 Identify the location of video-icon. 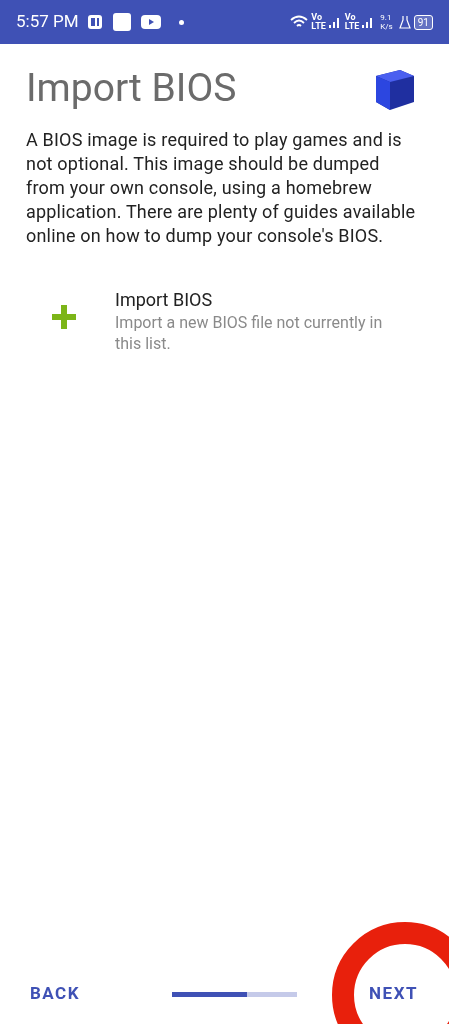
(150, 22).